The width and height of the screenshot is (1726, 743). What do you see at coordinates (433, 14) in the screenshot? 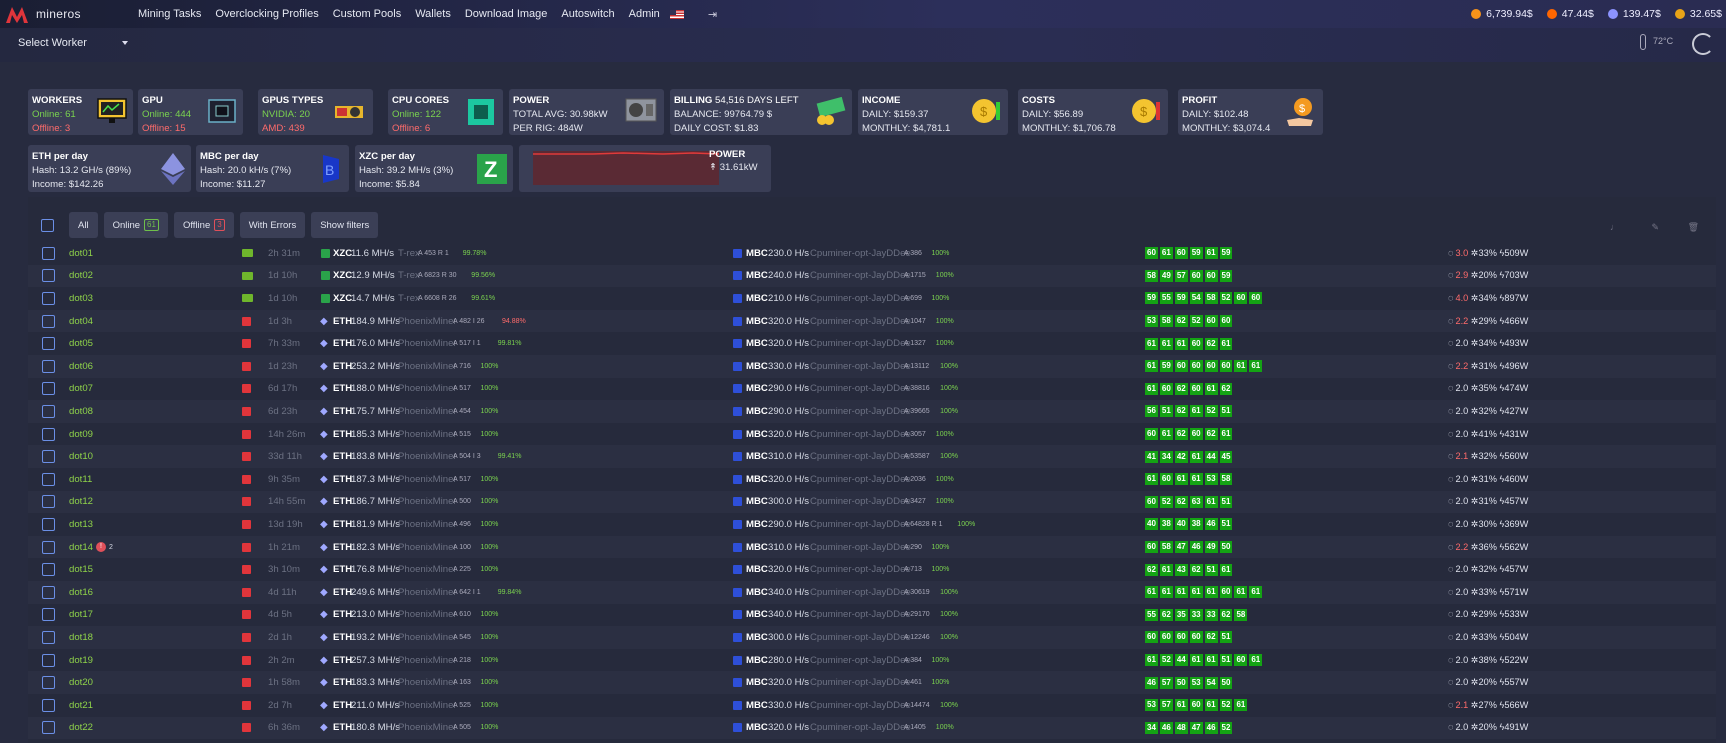
I see `nav-item-wallets: Wallets` at bounding box center [433, 14].